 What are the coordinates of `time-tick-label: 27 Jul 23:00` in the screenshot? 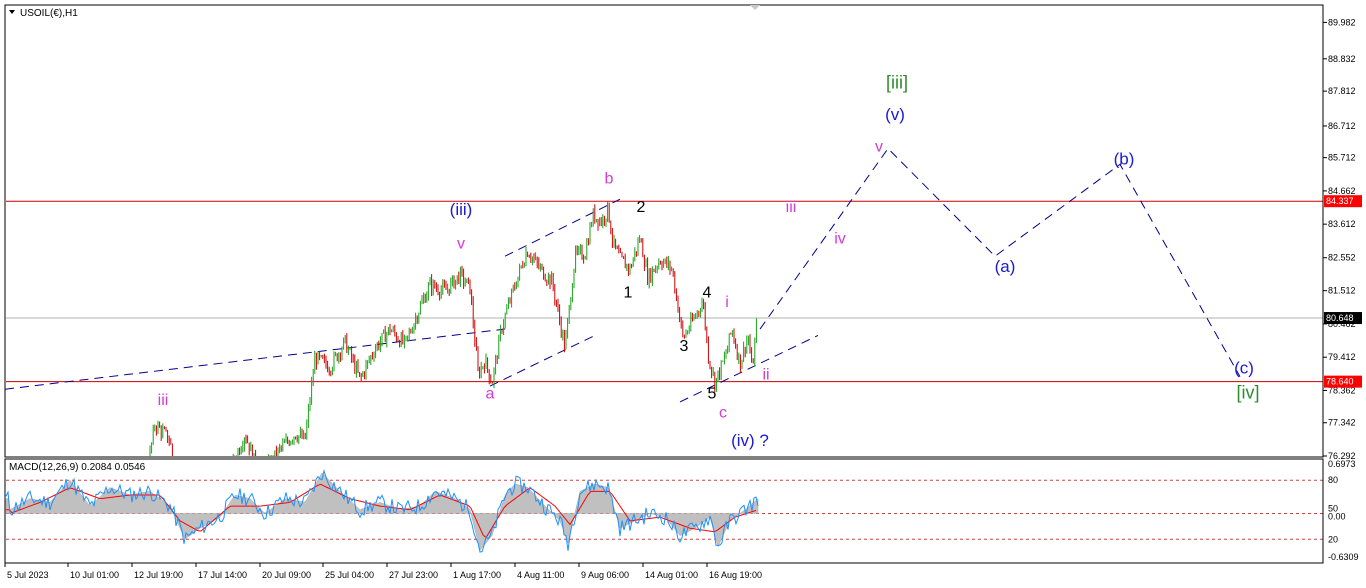 It's located at (413, 575).